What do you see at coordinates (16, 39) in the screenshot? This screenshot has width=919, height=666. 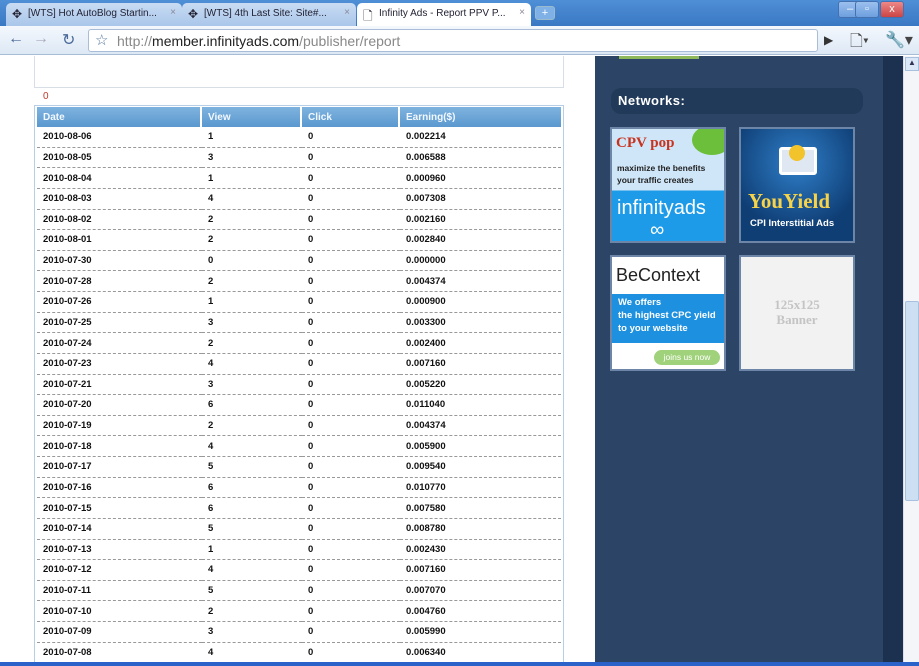 I see `back-icon: ←` at bounding box center [16, 39].